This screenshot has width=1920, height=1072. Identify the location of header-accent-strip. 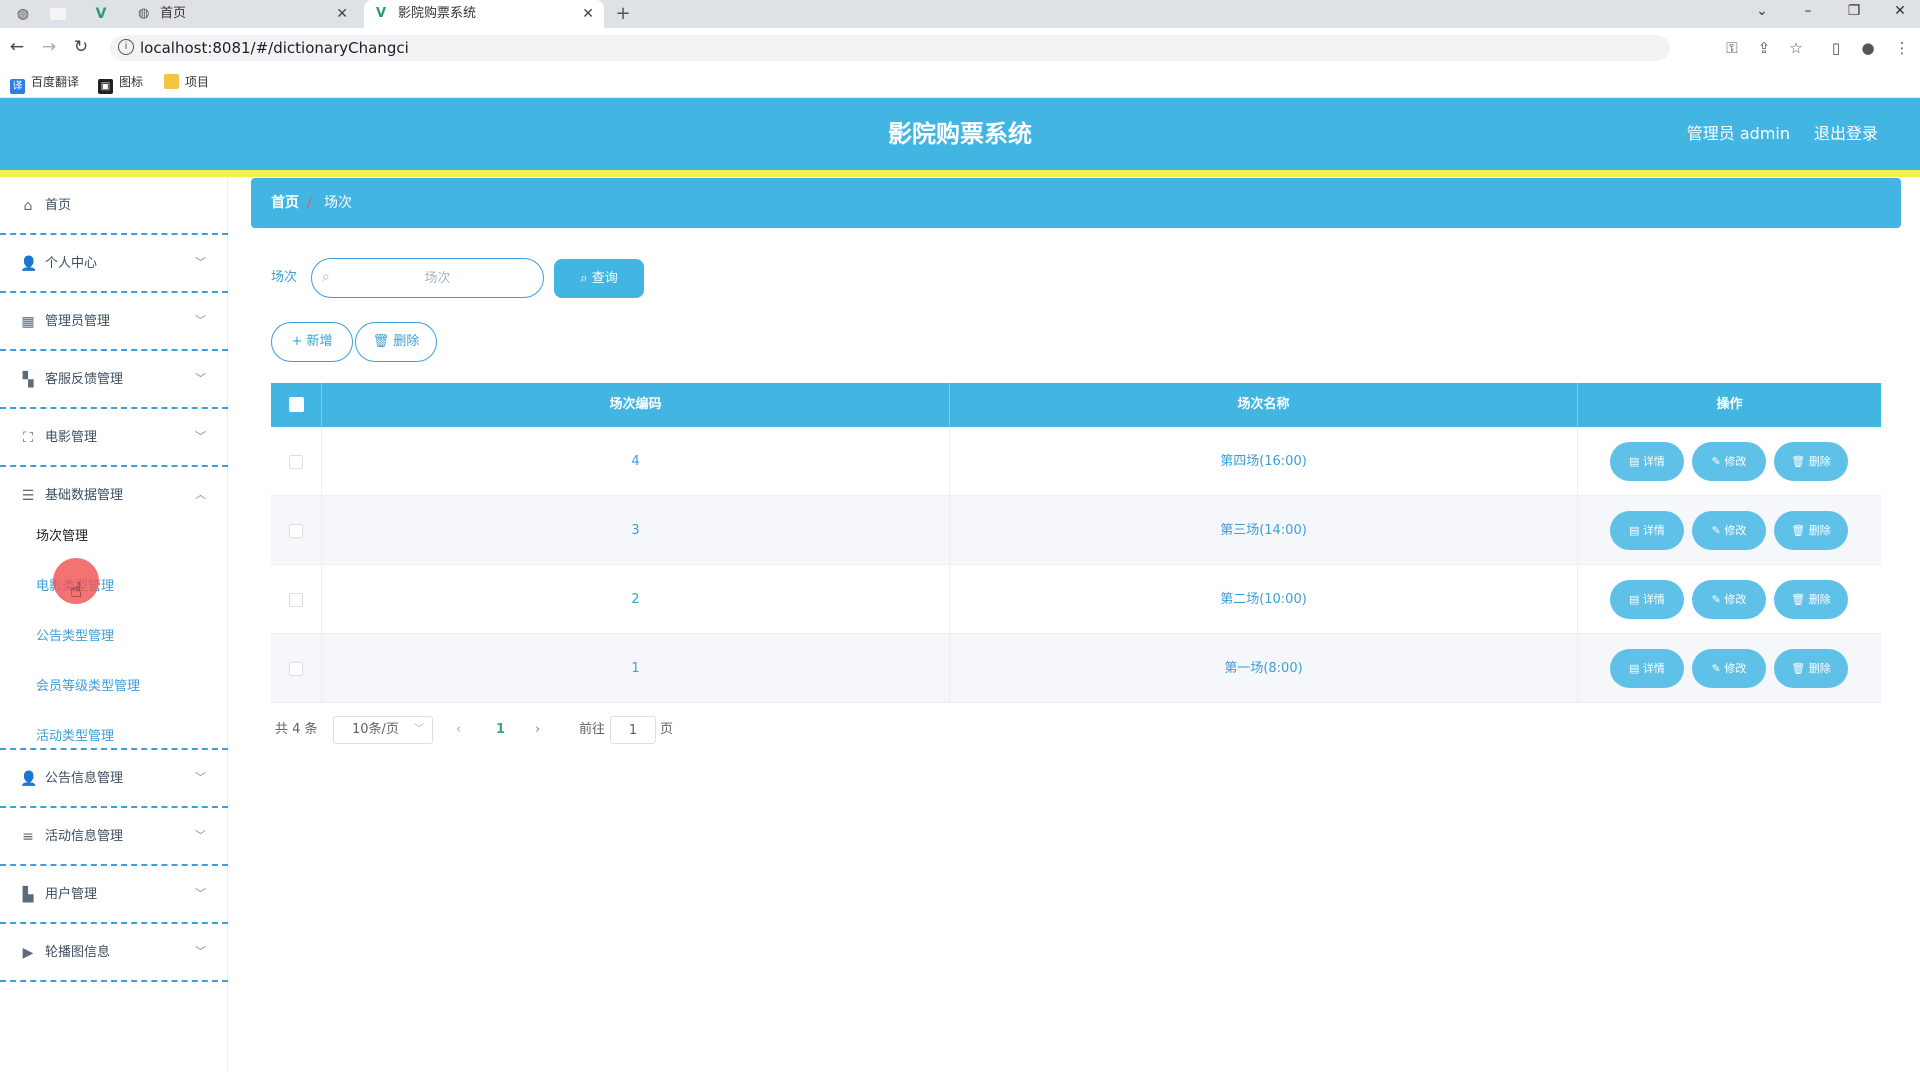
(960, 173).